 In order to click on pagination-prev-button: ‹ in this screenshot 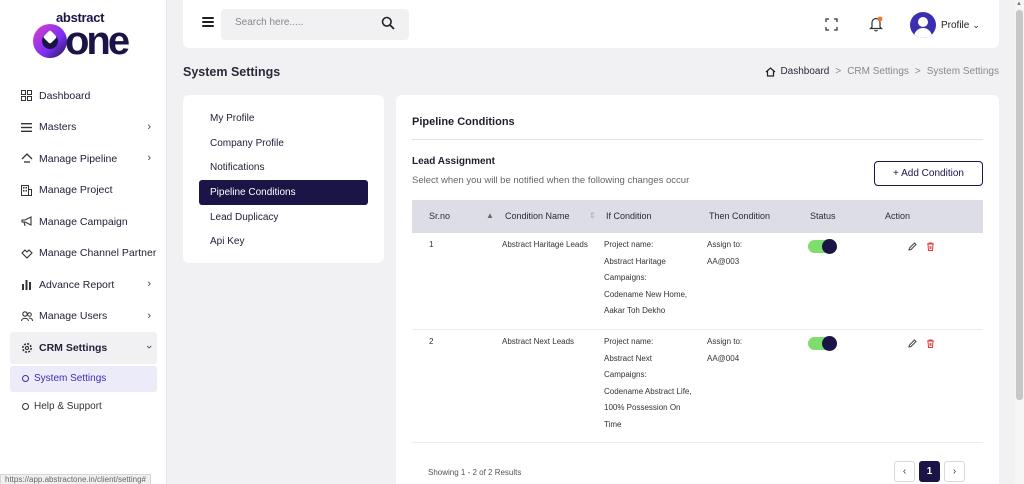, I will do `click(904, 471)`.